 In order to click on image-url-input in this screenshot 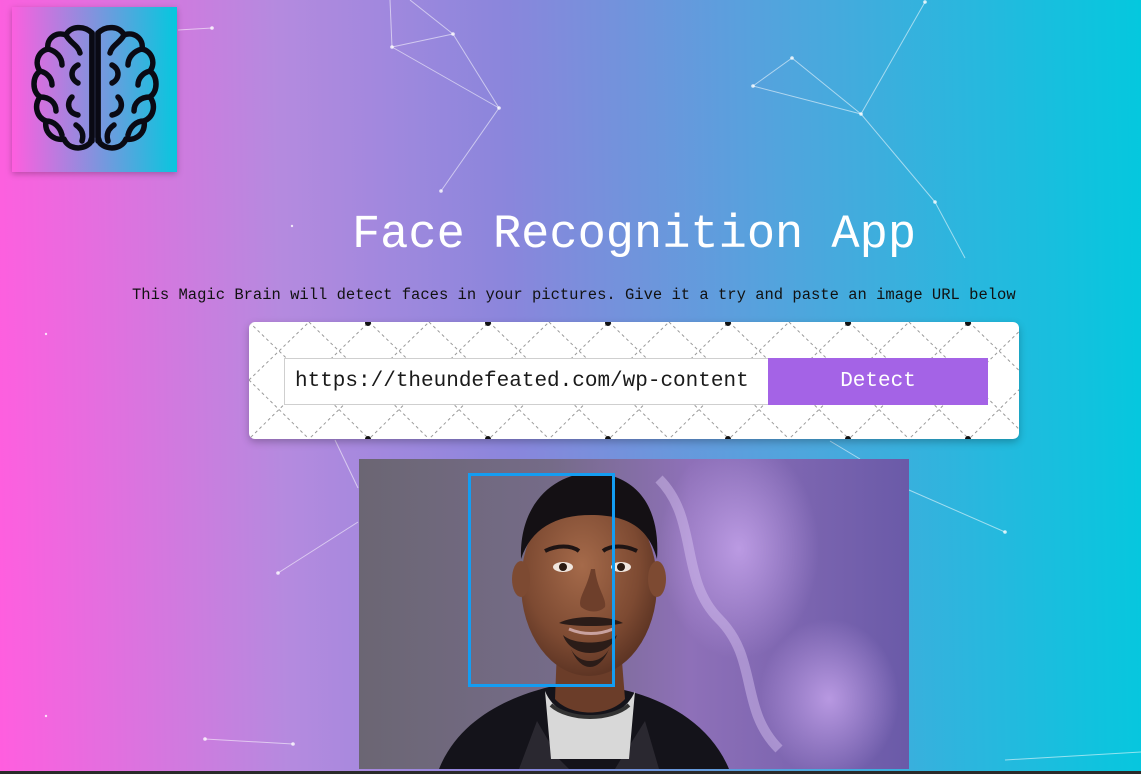, I will do `click(526, 381)`.